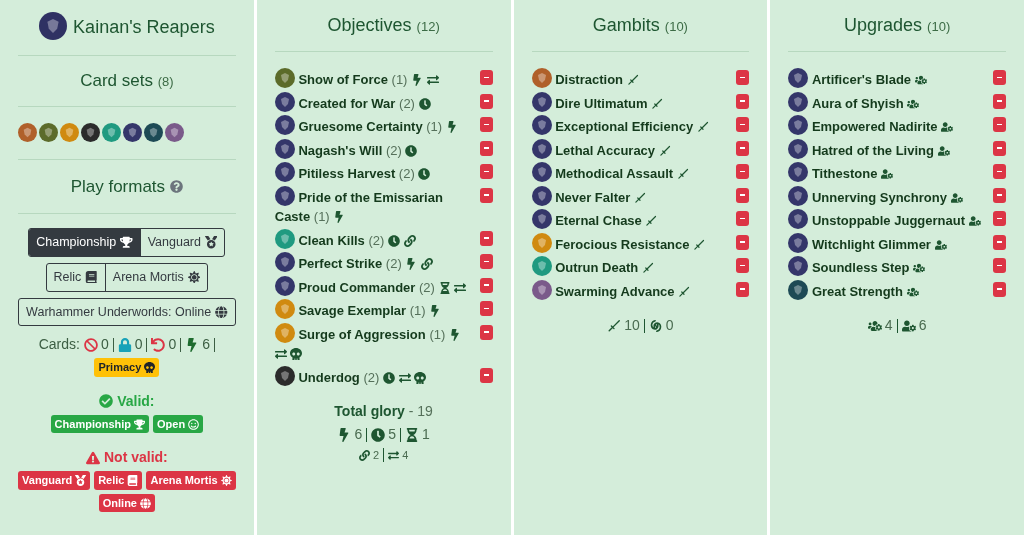 Image resolution: width=1024 pixels, height=535 pixels. Describe the element at coordinates (280, 354) in the screenshot. I see `swap-arrows-icon` at that location.